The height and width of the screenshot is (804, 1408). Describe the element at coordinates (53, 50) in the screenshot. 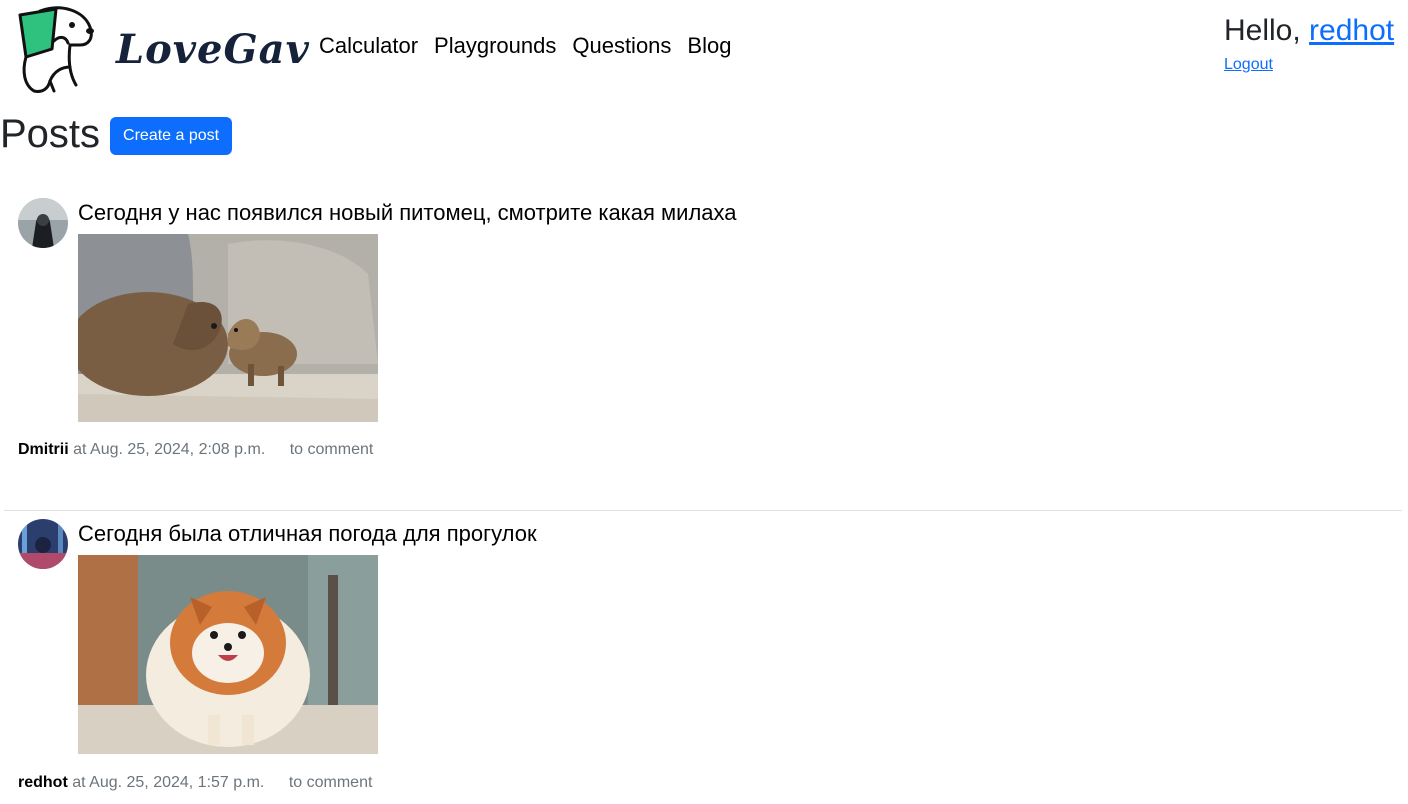

I see `dog-logo-icon` at that location.